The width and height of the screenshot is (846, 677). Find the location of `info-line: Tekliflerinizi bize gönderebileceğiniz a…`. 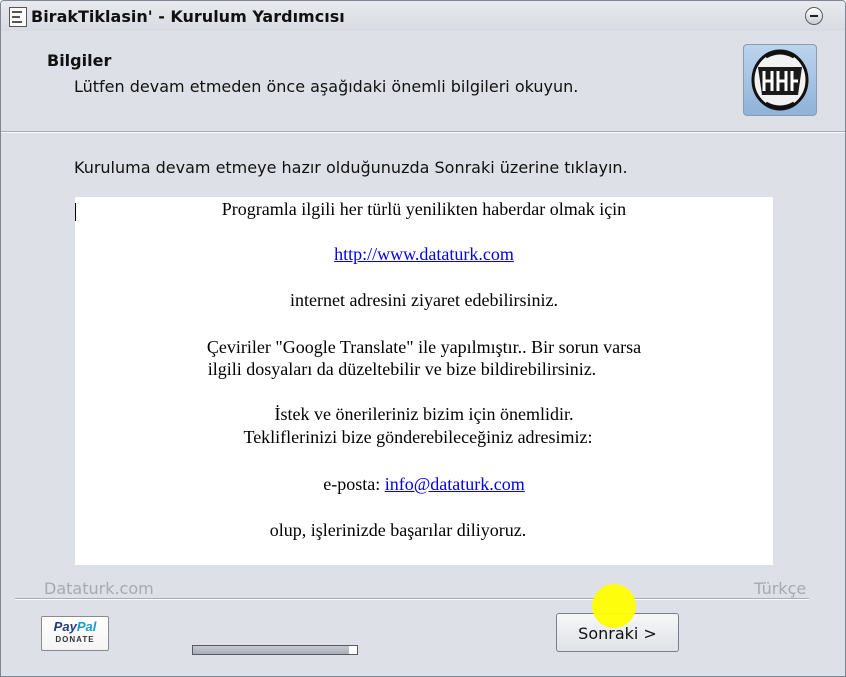

info-line: Tekliflerinizi bize gönderebileceğiniz a… is located at coordinates (418, 437).